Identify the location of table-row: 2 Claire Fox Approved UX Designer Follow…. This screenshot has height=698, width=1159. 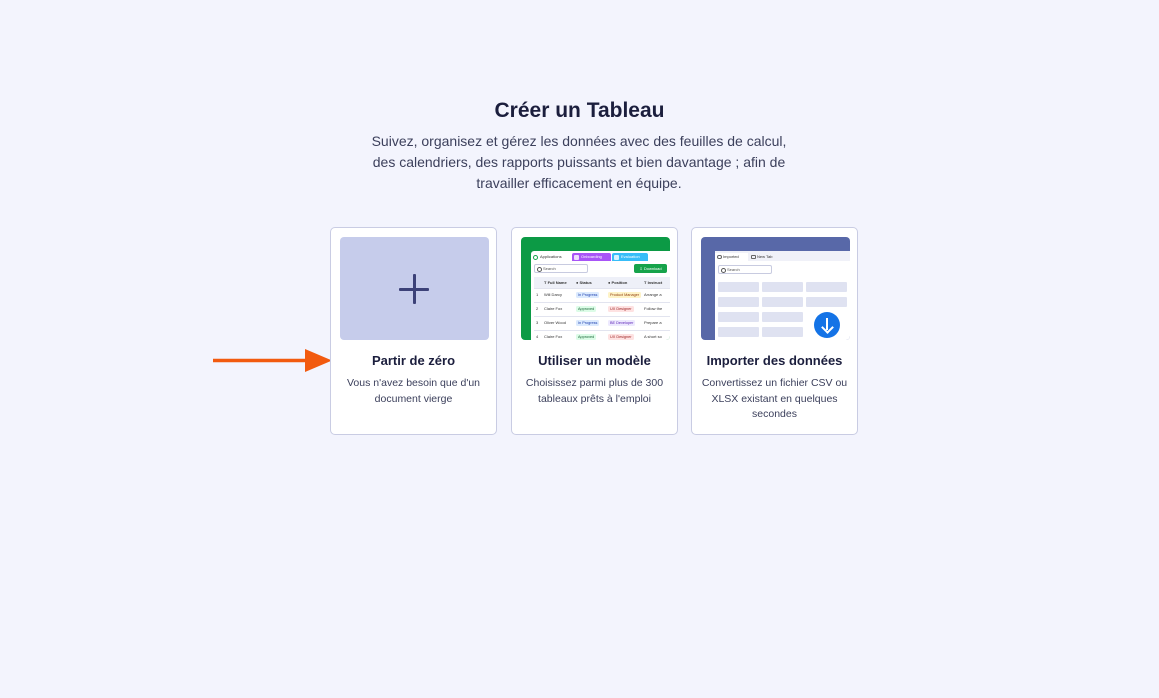
(602, 310).